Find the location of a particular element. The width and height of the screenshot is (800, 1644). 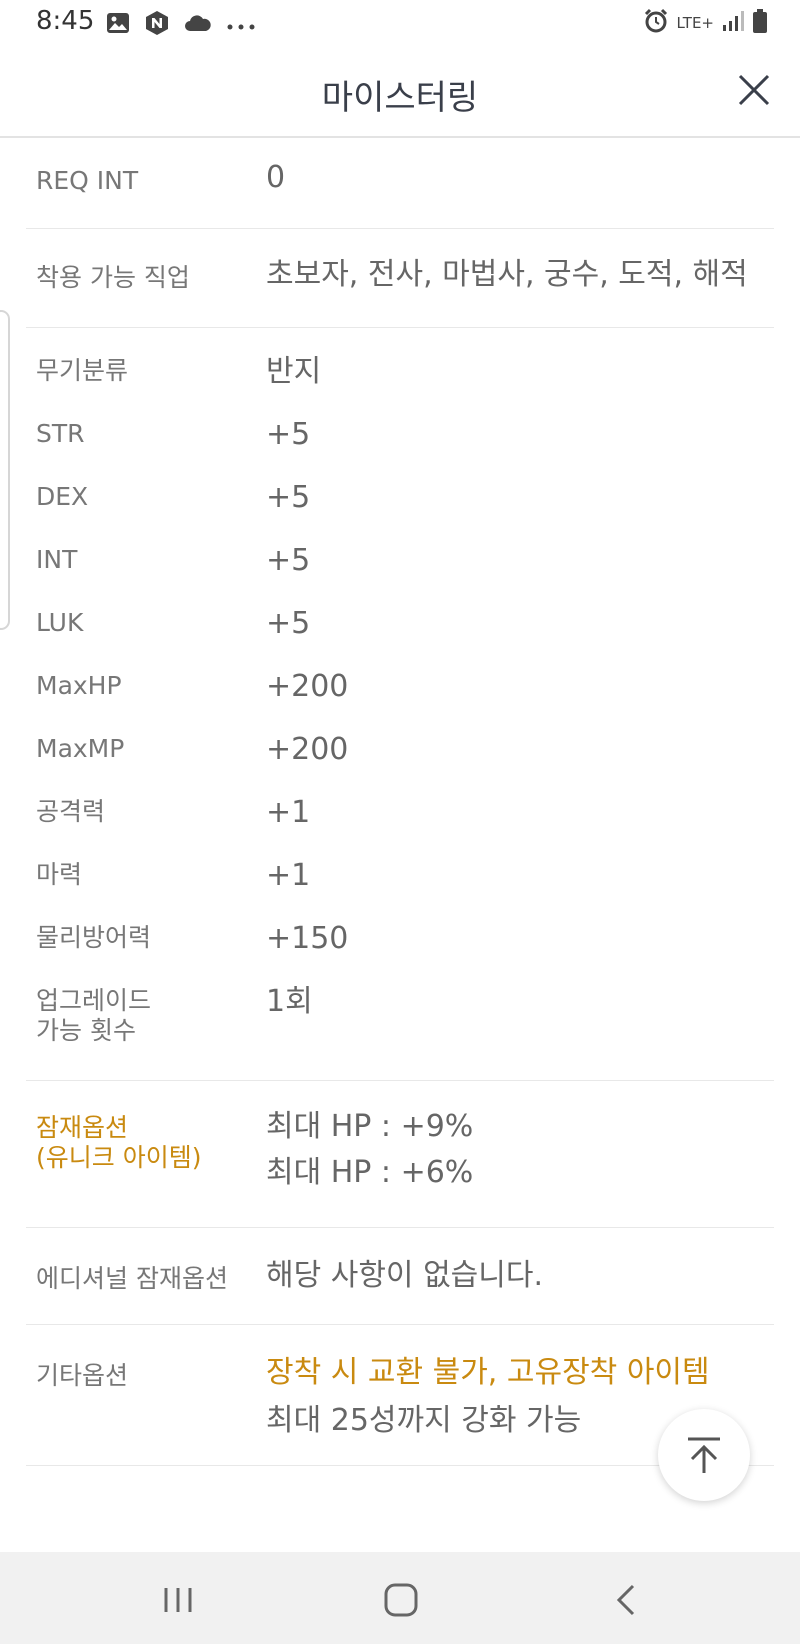

more-dots-icon is located at coordinates (241, 25).